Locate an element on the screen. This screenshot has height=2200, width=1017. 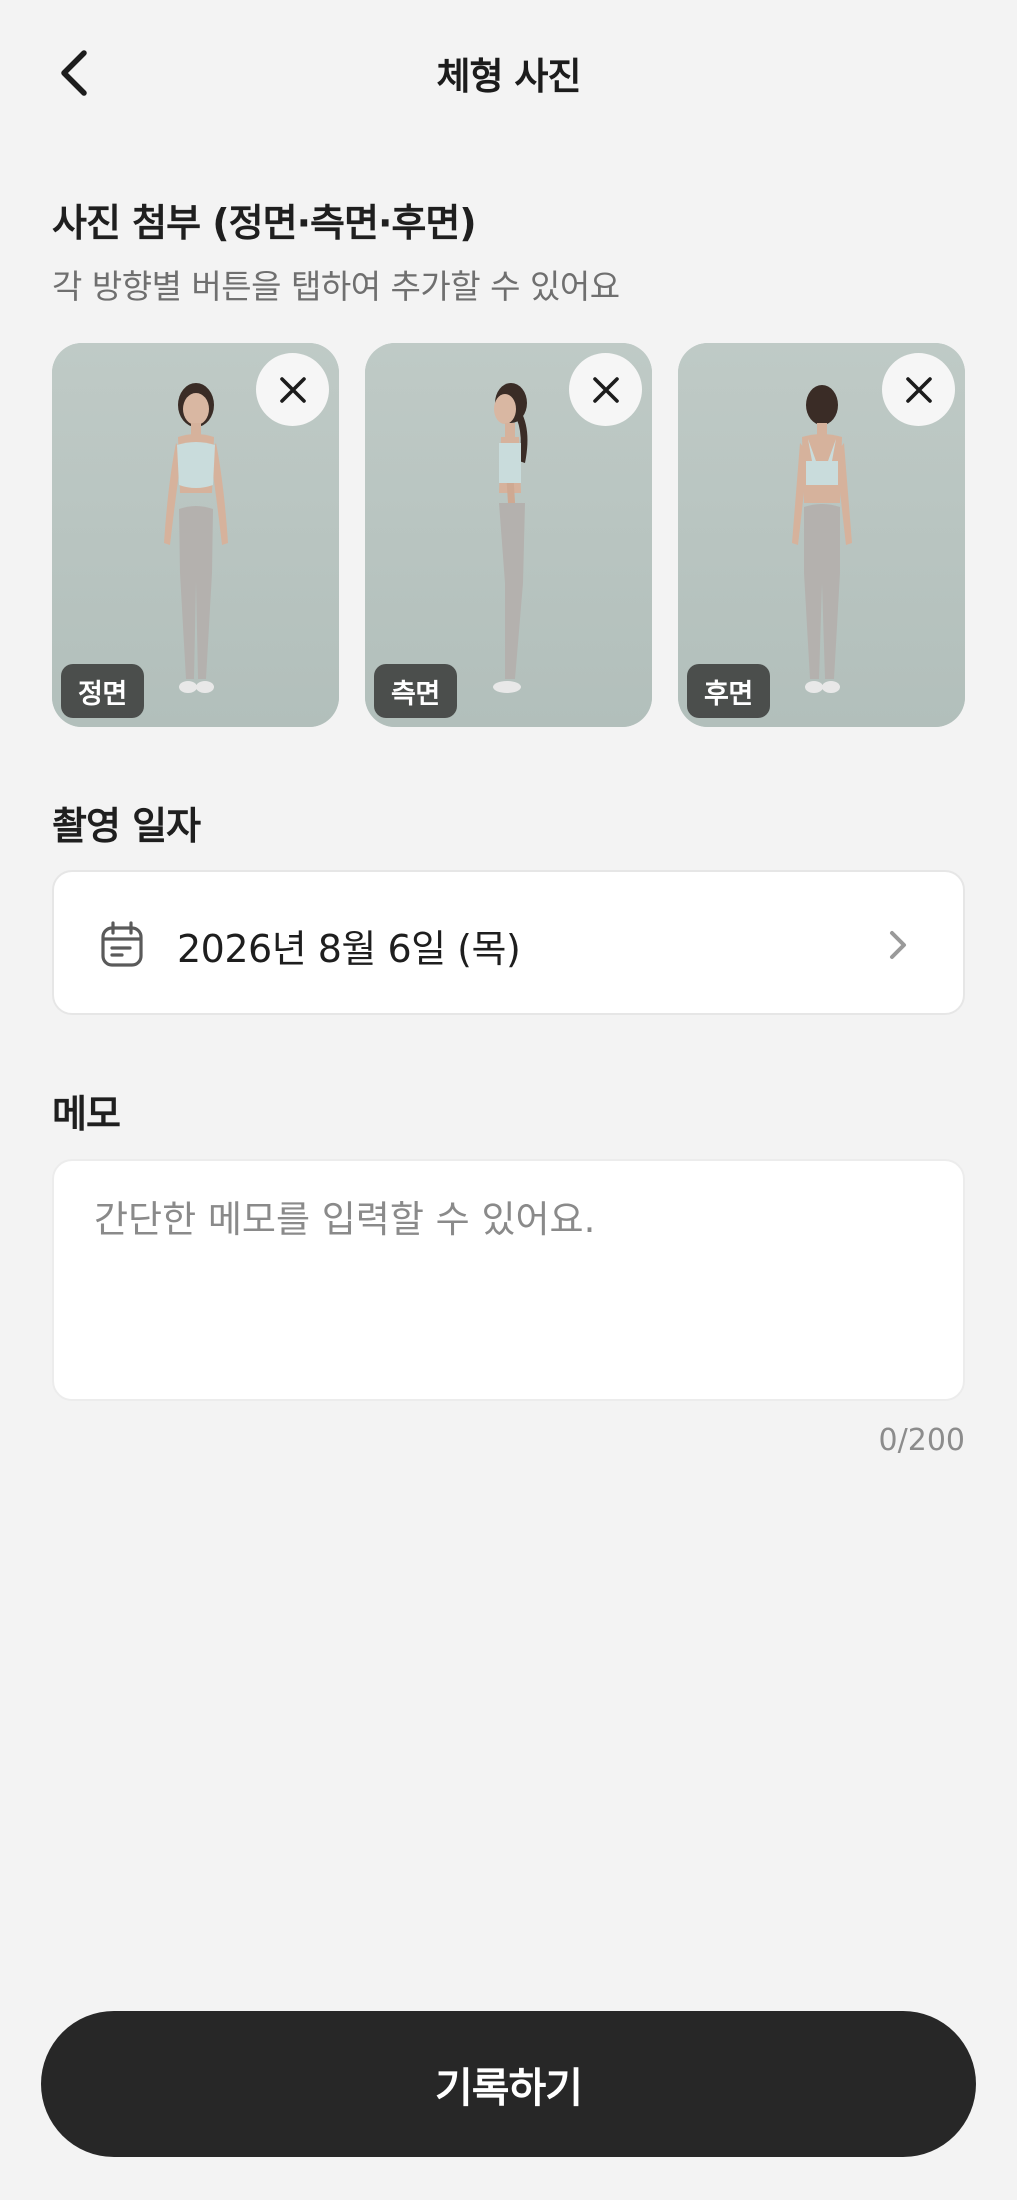
date-section-title: 촬영 일자 is located at coordinates (126, 826).